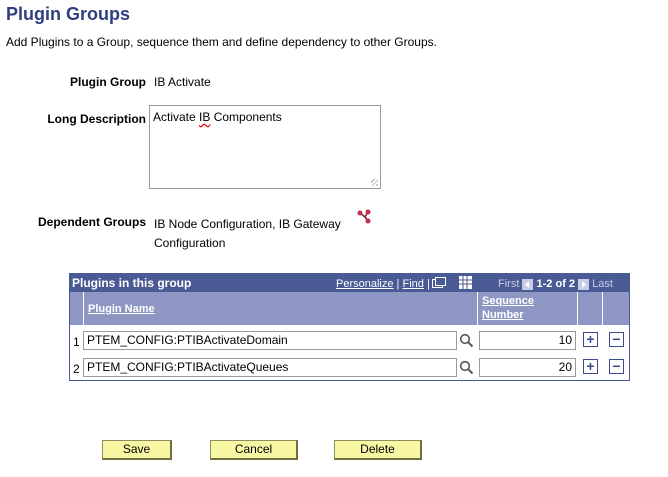  I want to click on view-all-icon, so click(439, 283).